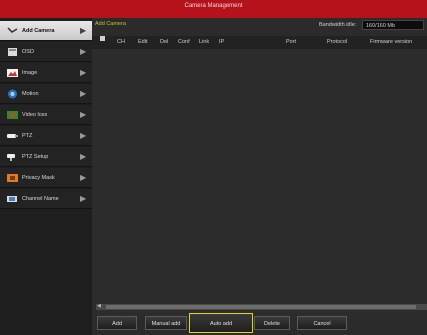 The height and width of the screenshot is (335, 427). I want to click on sidebar-item-label: Motion, so click(30, 94).